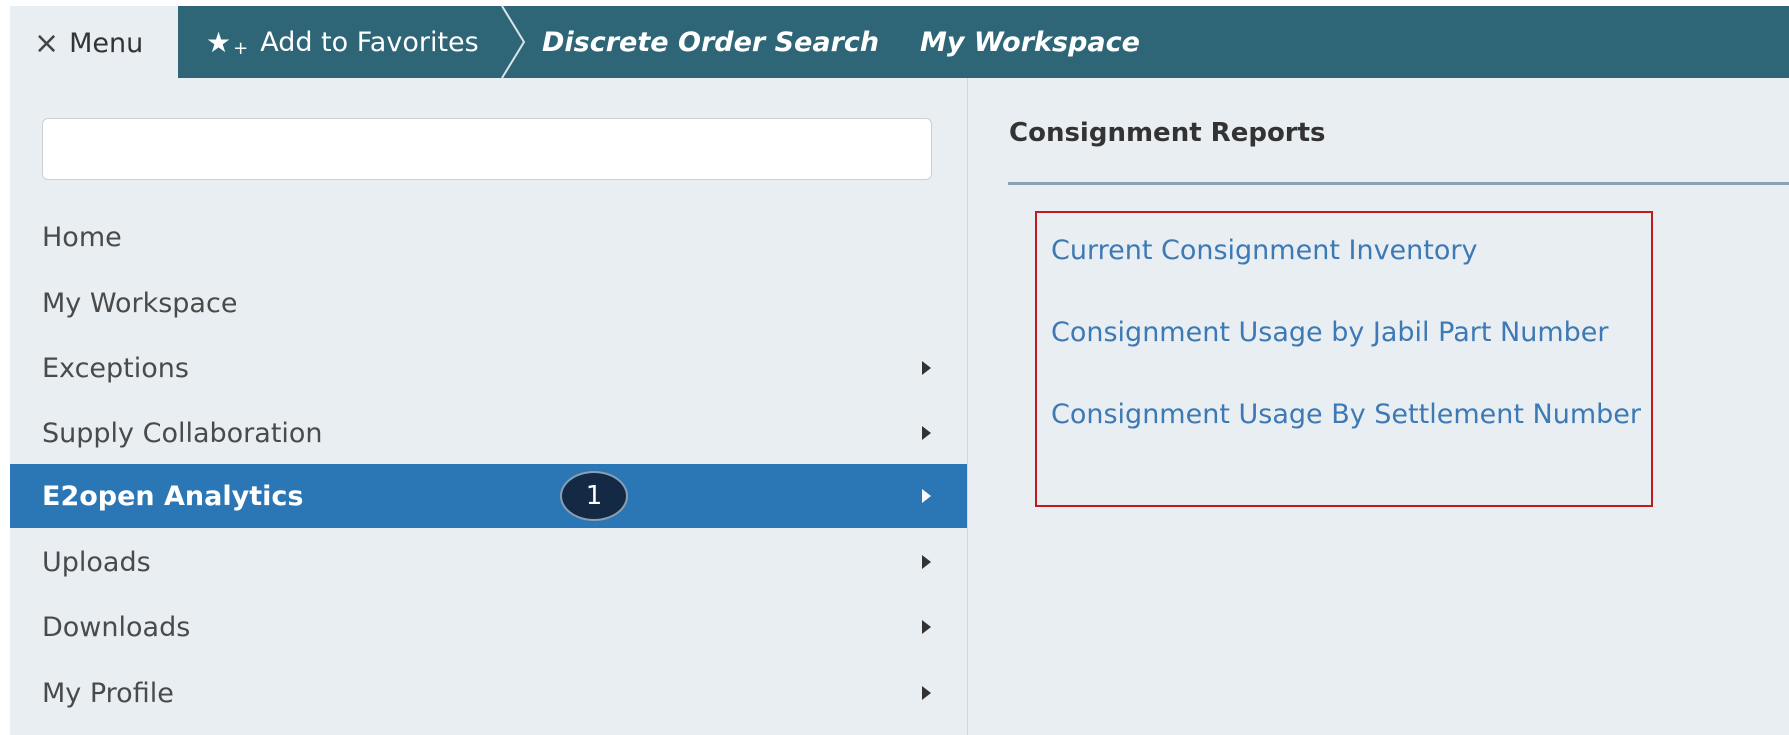  I want to click on sidebar-item-uploads: Uploads, so click(488, 562).